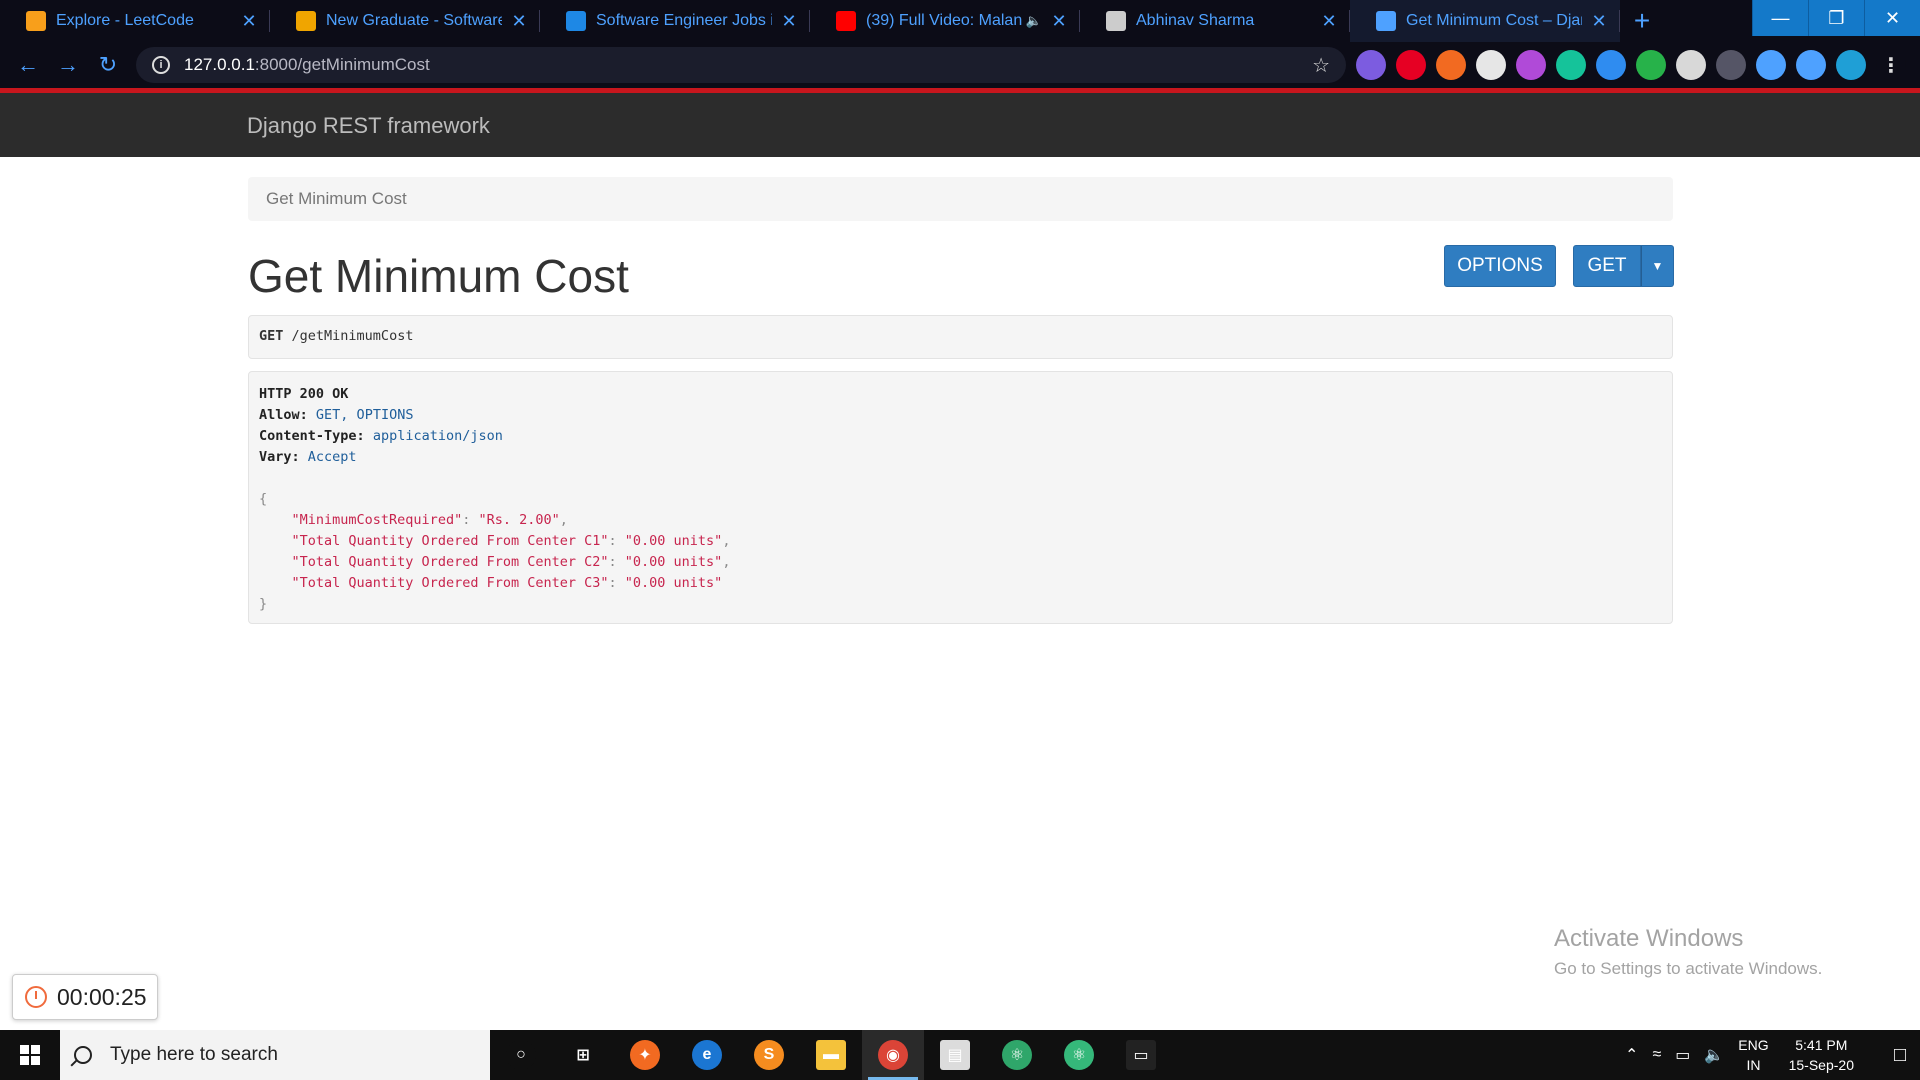 The width and height of the screenshot is (1920, 1080). I want to click on extensions-bar: ⋮, so click(1636, 65).